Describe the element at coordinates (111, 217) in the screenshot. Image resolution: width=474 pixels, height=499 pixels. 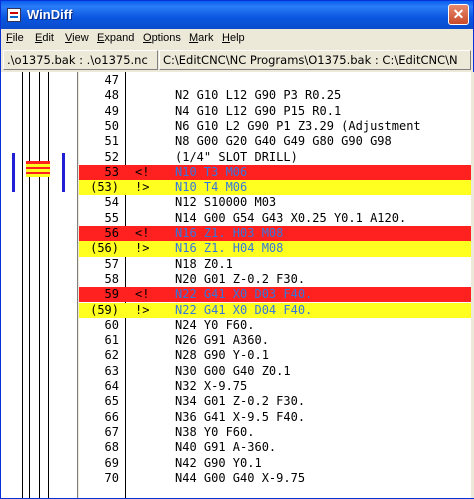
I see `line-number: 55` at that location.